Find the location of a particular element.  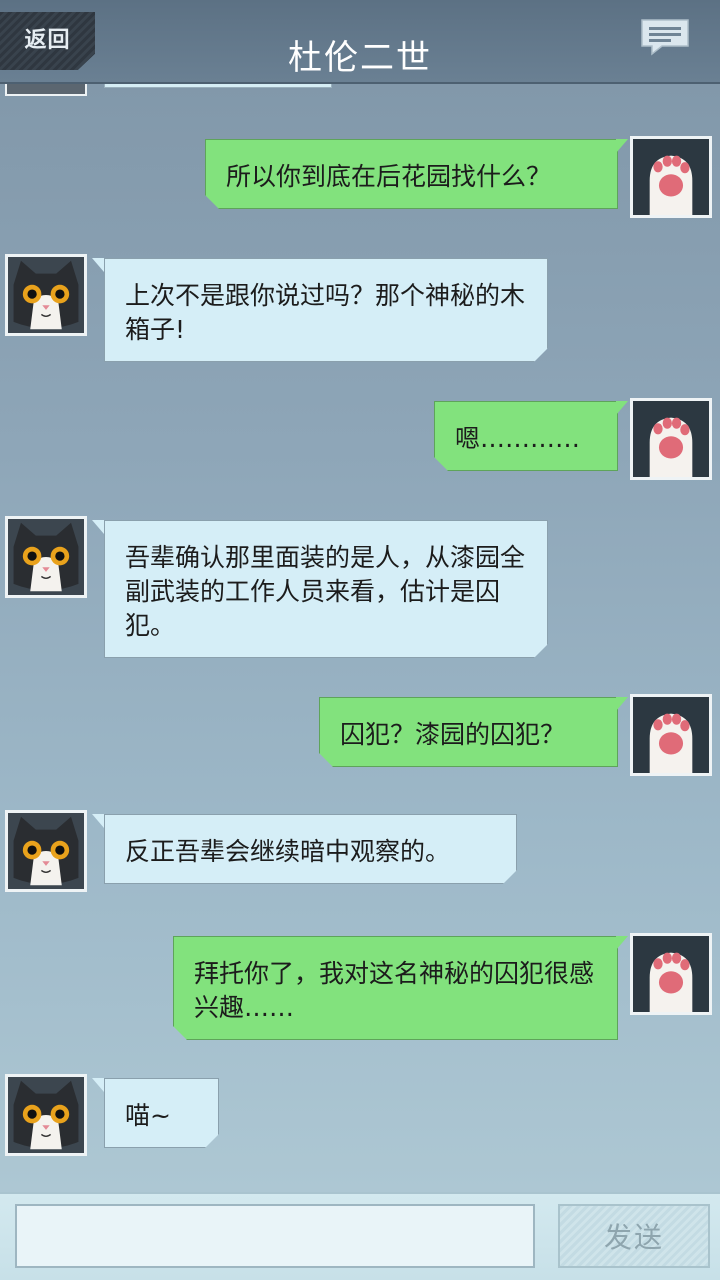

message-bubble-incoming: 喵~ is located at coordinates (161, 1113).